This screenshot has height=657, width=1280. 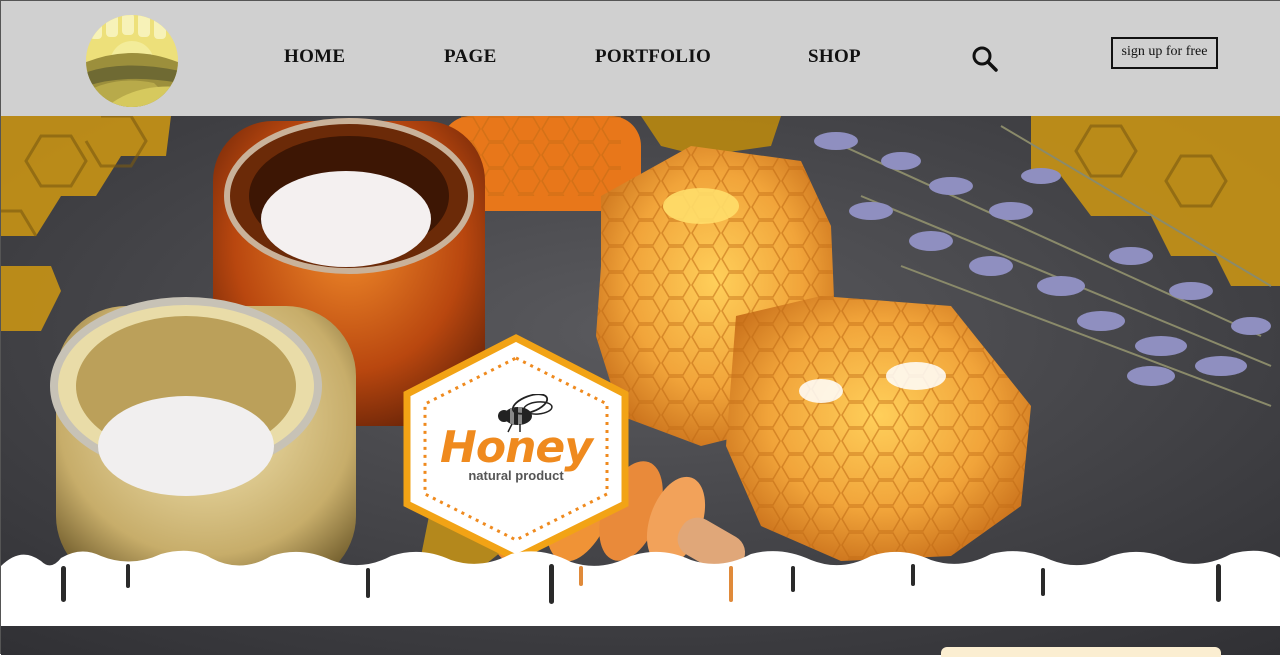 I want to click on badge-title: Honey, so click(x=516, y=447).